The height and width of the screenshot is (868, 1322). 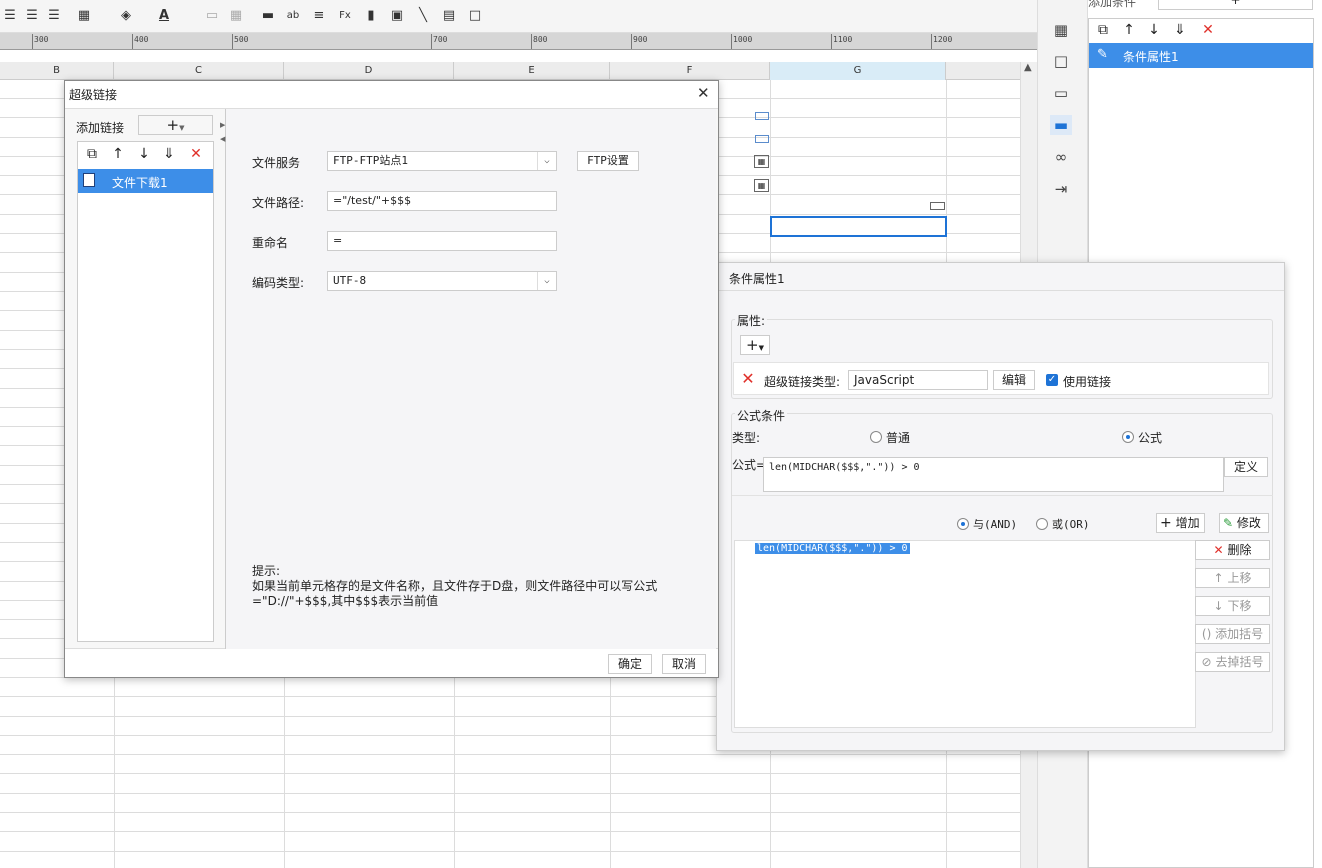 What do you see at coordinates (1206, 634) in the screenshot?
I see `bracket-icon: ()` at bounding box center [1206, 634].